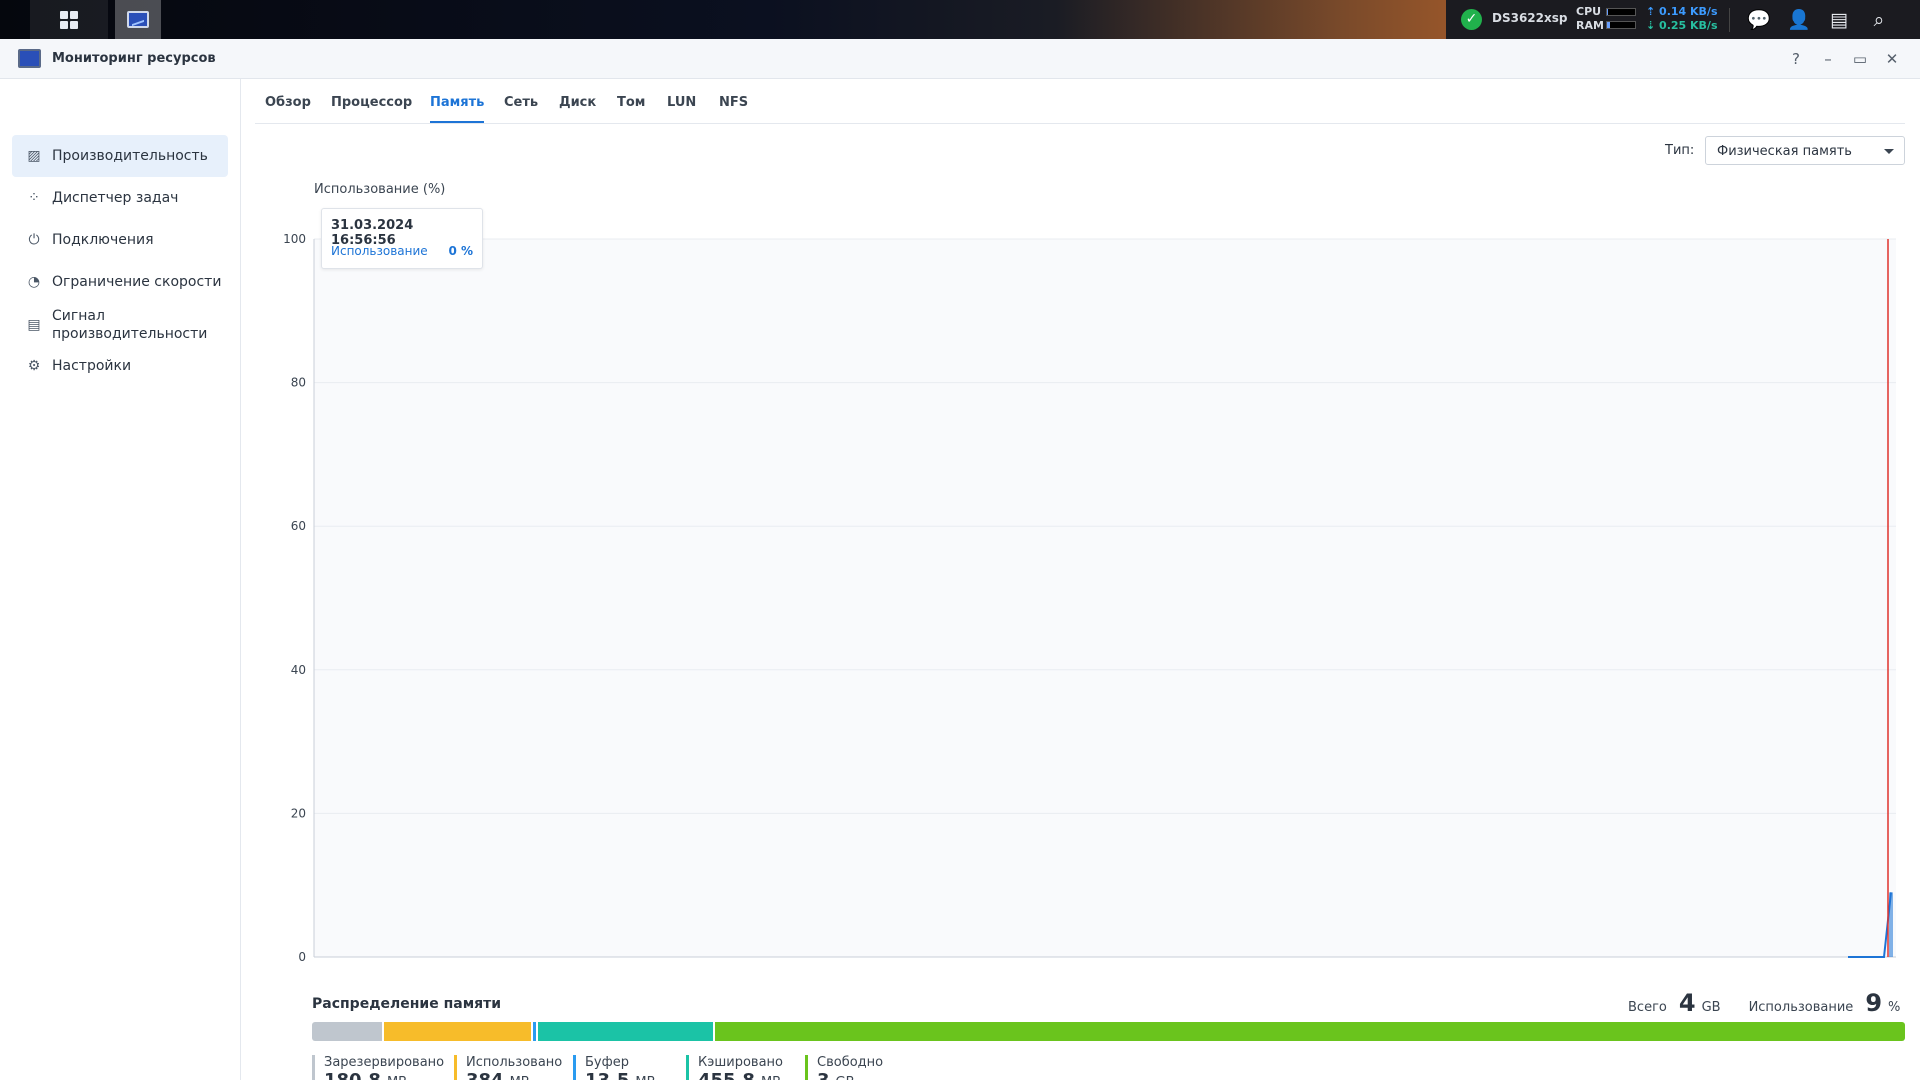 The height and width of the screenshot is (1080, 1920). I want to click on legend-used: Использовано 384 MB, so click(508, 1067).